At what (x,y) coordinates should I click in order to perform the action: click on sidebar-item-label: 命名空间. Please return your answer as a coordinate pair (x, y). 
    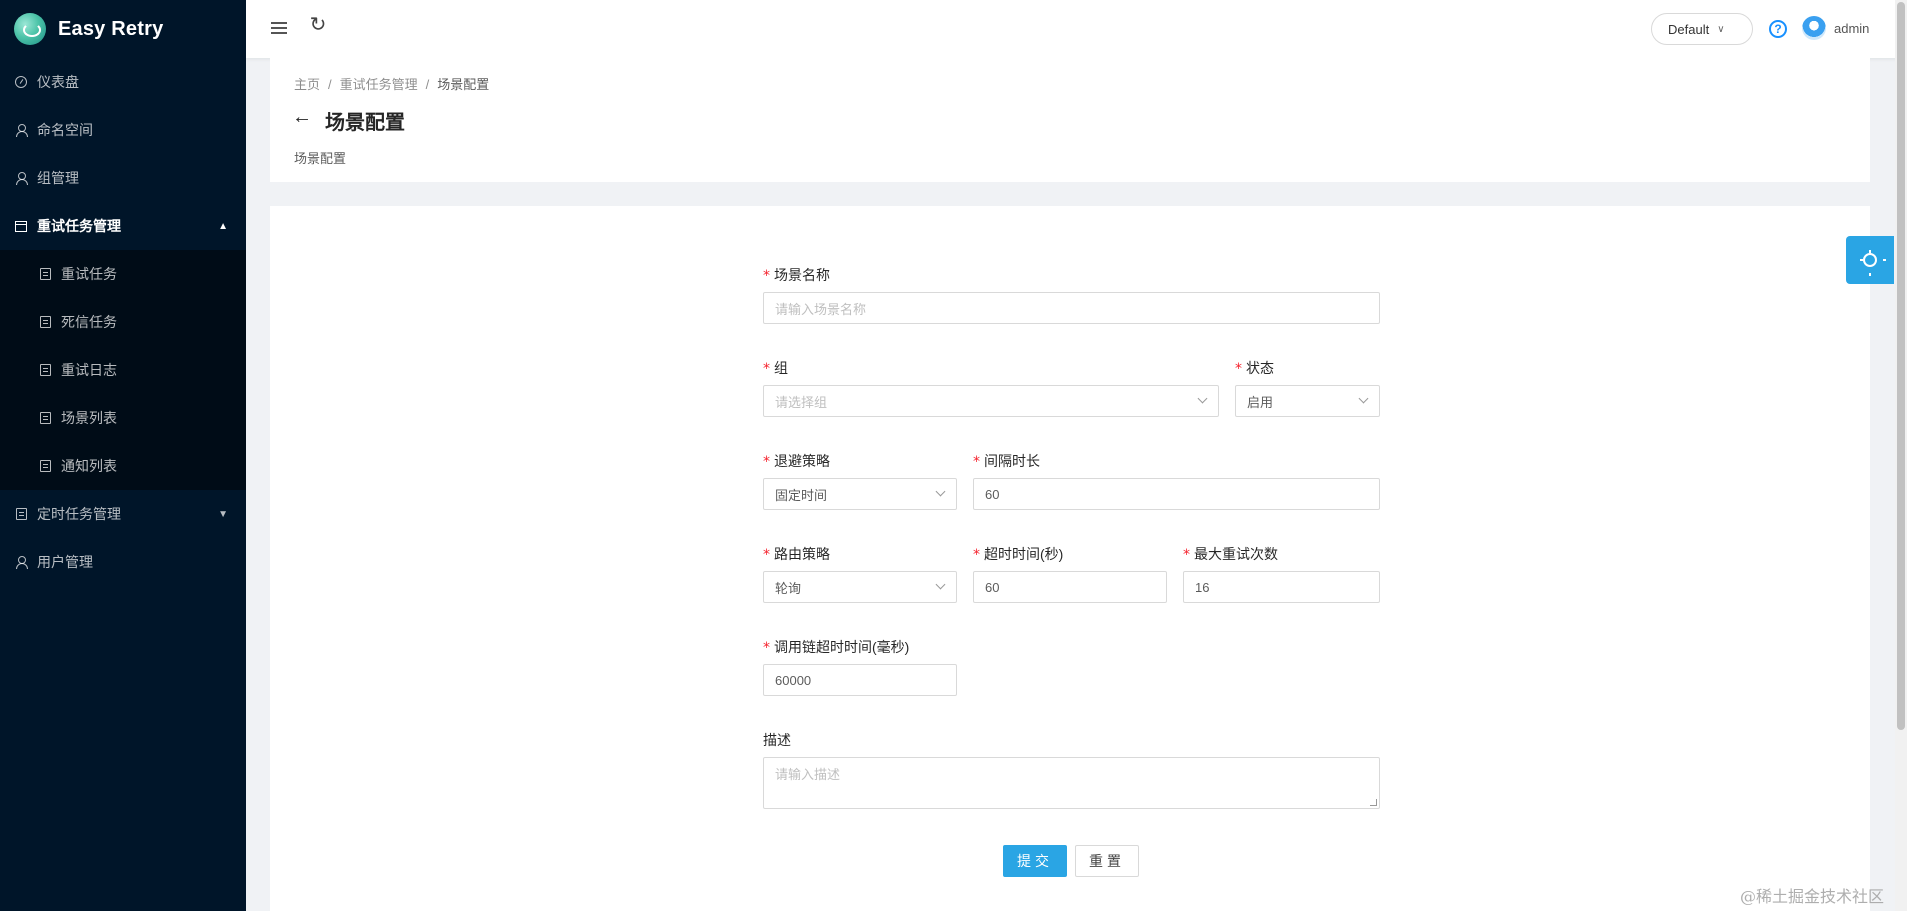
    Looking at the image, I should click on (65, 130).